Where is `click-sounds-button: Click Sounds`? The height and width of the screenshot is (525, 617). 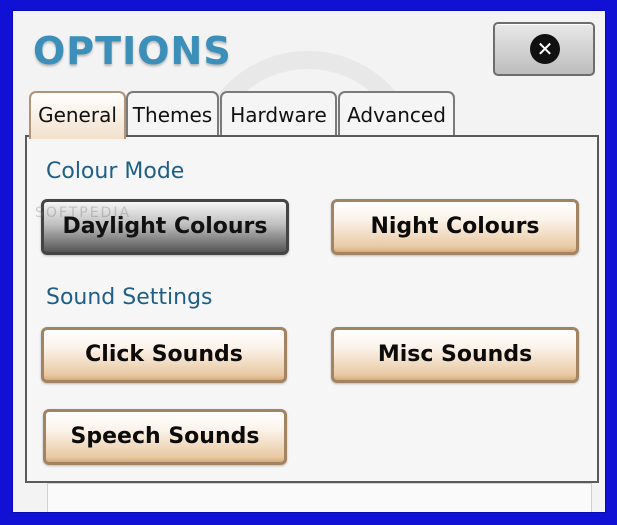 click-sounds-button: Click Sounds is located at coordinates (164, 355).